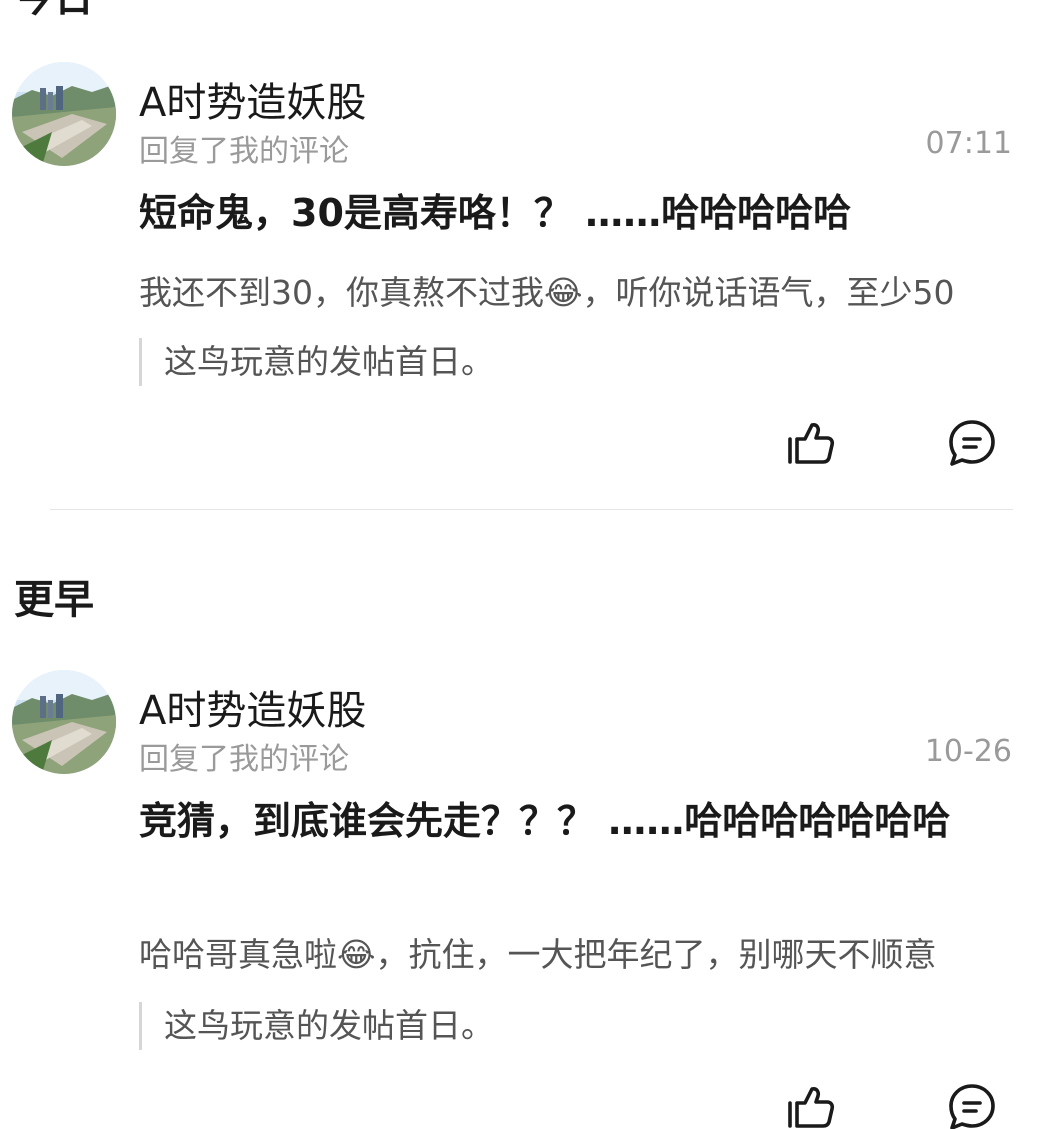  What do you see at coordinates (574, 821) in the screenshot?
I see `reply-text: 竞猜，到底谁会先走？？？ ……哈哈哈哈哈哈哈` at bounding box center [574, 821].